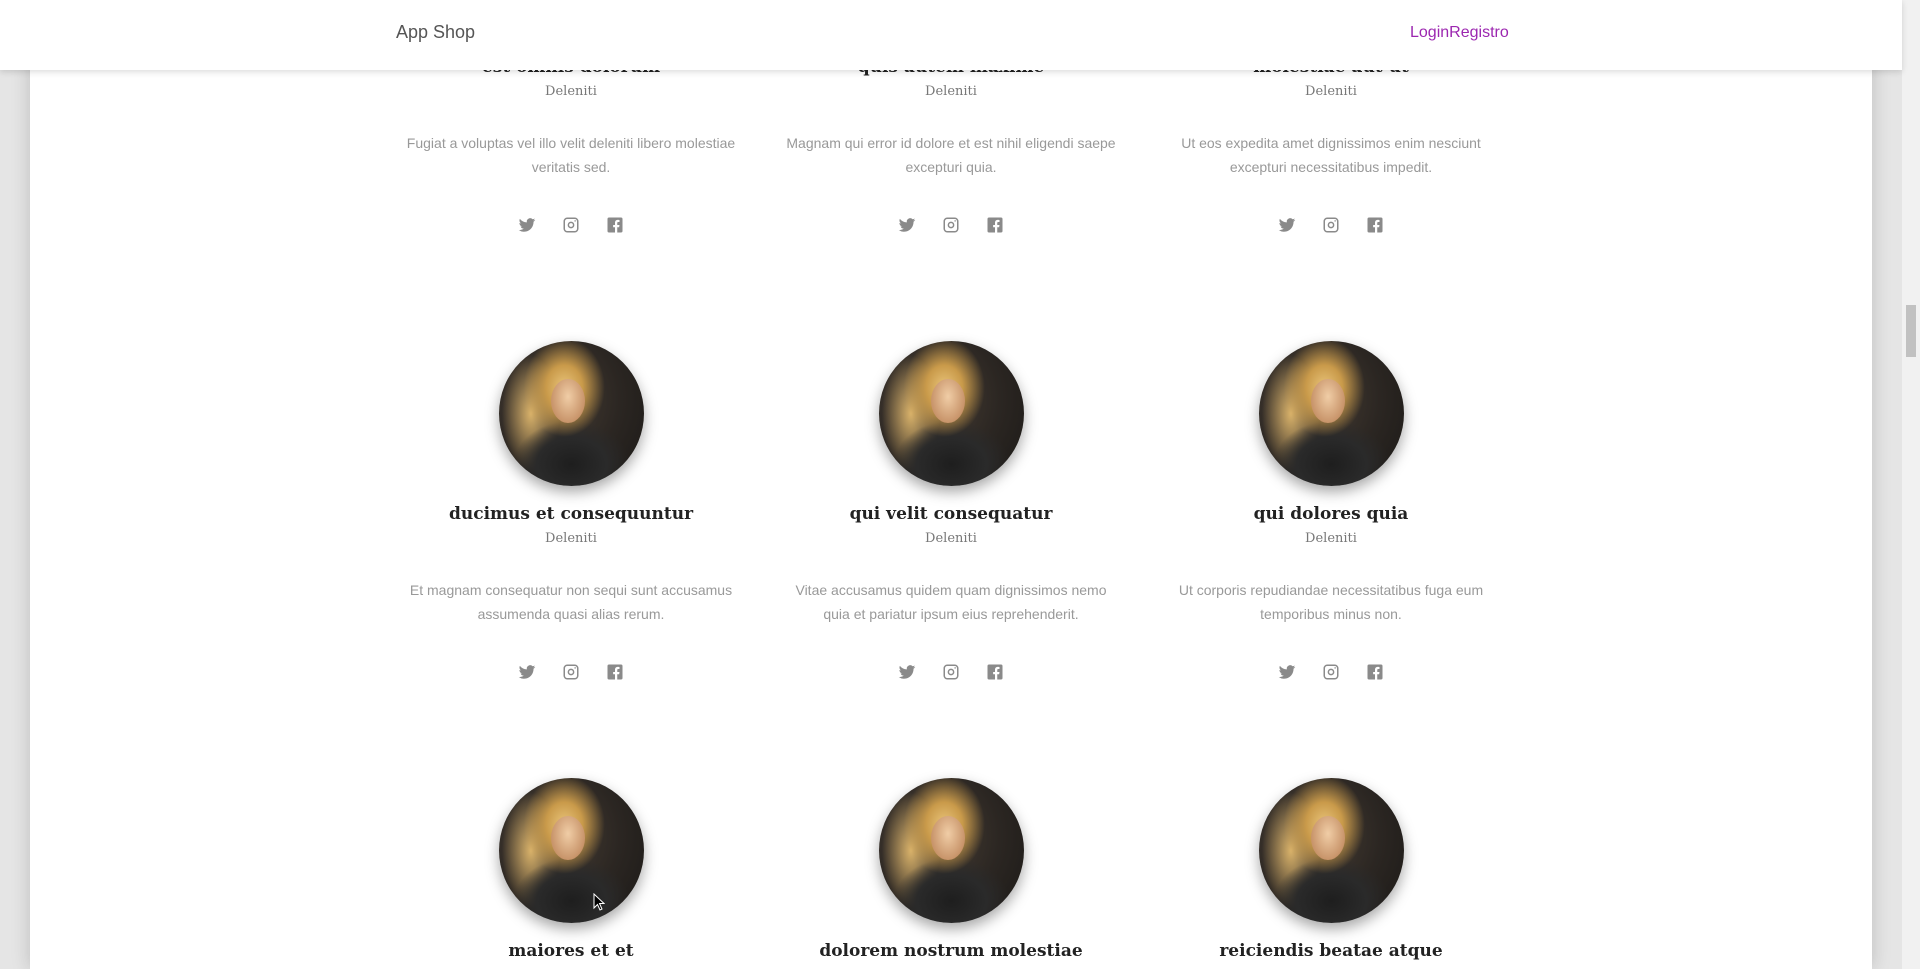 This screenshot has height=969, width=1920. What do you see at coordinates (435, 32) in the screenshot?
I see `brand-link: App Shop` at bounding box center [435, 32].